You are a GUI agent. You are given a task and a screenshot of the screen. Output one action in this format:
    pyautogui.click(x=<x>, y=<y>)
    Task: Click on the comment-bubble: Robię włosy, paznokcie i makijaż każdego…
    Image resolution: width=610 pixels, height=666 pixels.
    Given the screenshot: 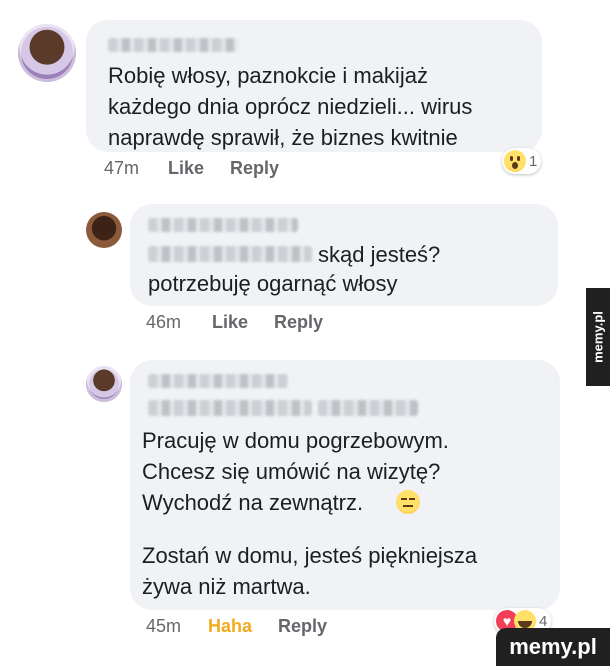 What is the action you would take?
    pyautogui.click(x=314, y=86)
    